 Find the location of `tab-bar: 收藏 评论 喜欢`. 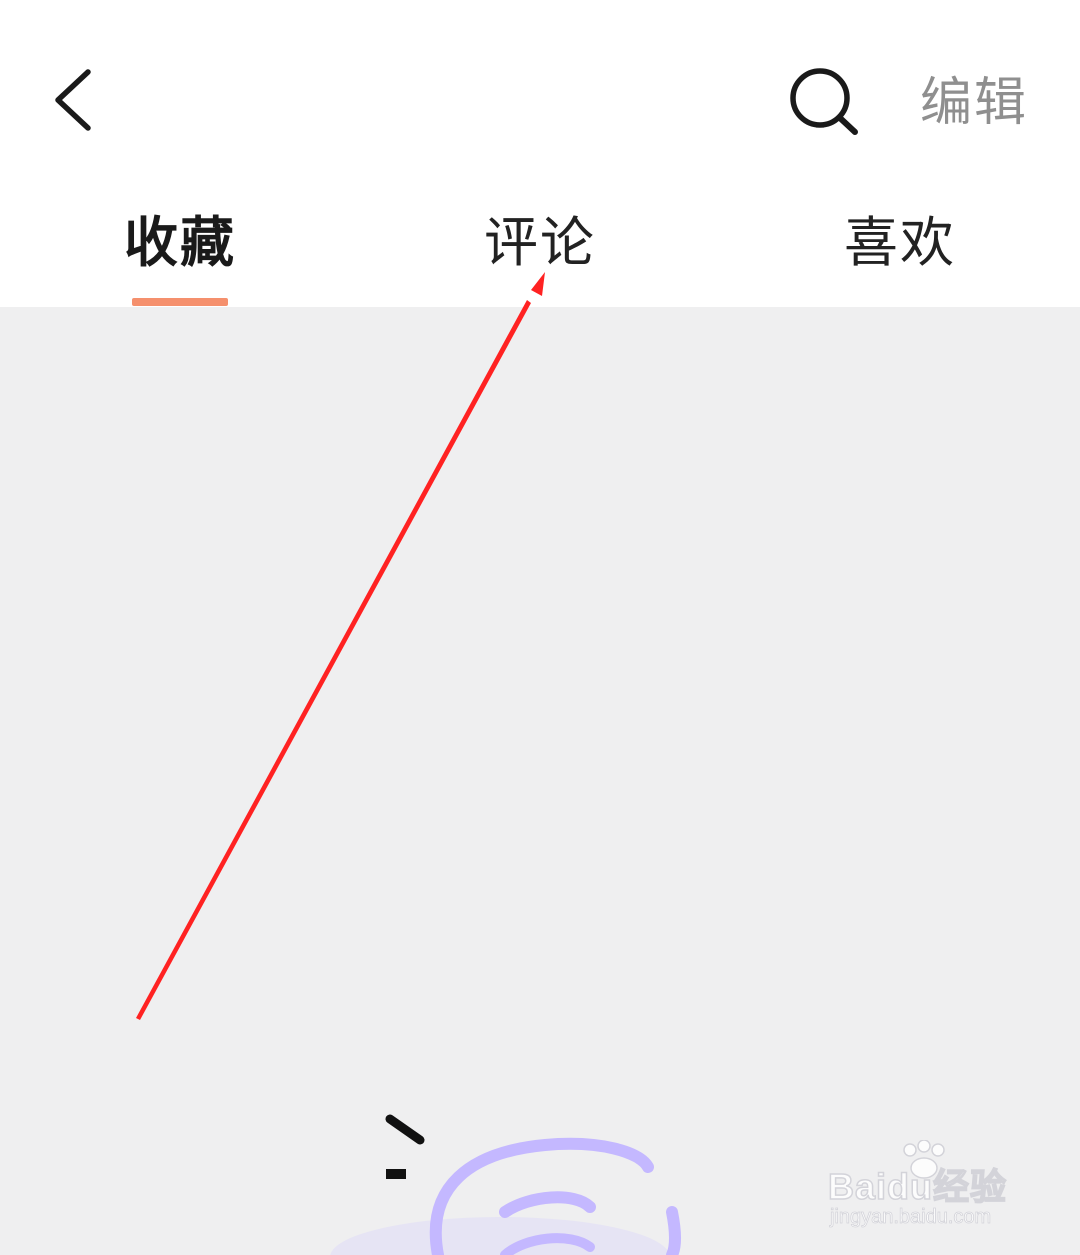

tab-bar: 收藏 评论 喜欢 is located at coordinates (540, 243).